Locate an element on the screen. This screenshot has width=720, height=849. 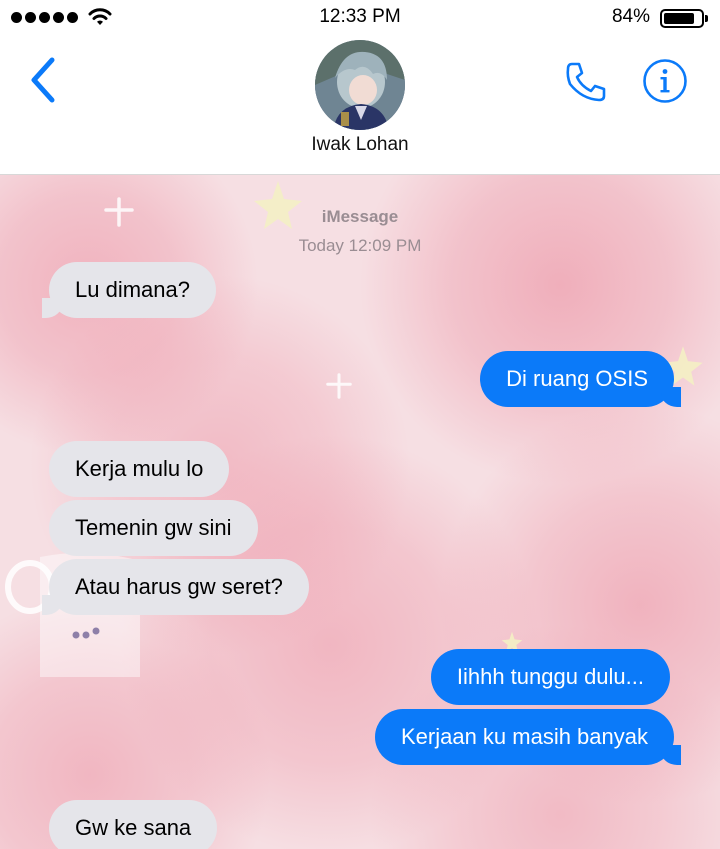
battery-percent: 84% is located at coordinates (630, 16).